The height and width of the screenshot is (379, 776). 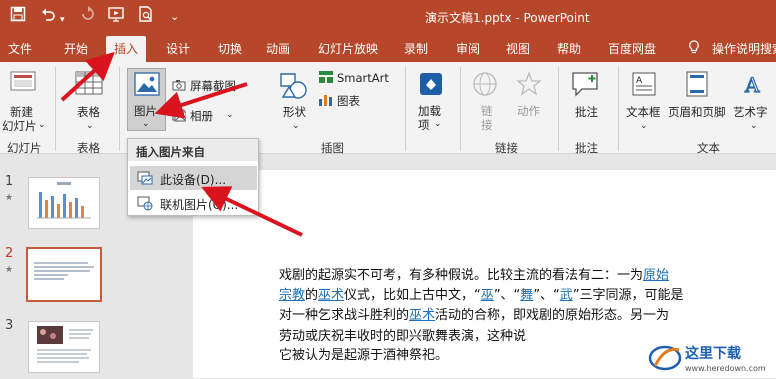 What do you see at coordinates (201, 100) in the screenshot?
I see `arrow-to-picture-button` at bounding box center [201, 100].